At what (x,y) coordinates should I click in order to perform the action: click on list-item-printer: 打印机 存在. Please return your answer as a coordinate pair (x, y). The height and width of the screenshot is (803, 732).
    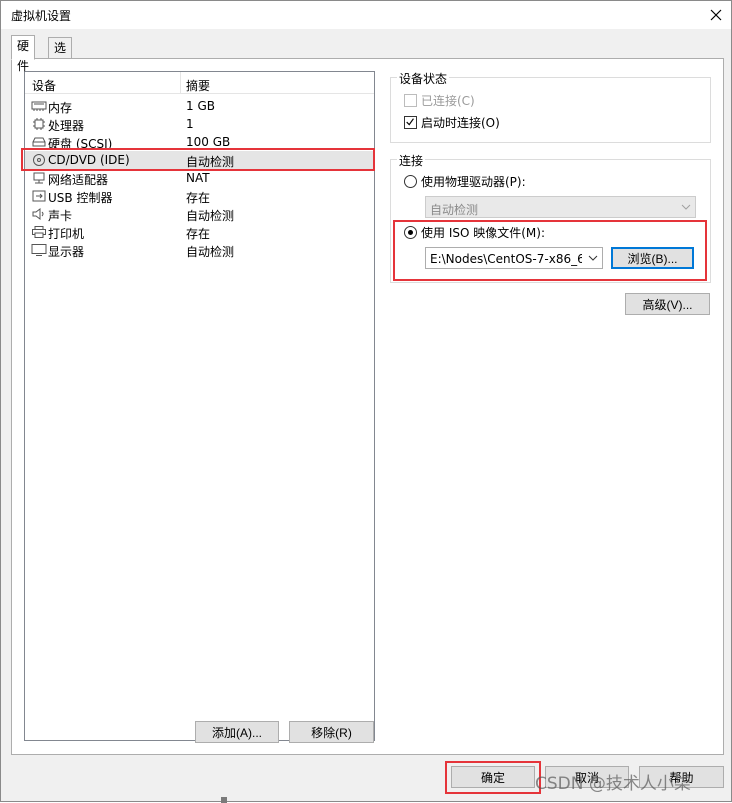
    Looking at the image, I should click on (199, 232).